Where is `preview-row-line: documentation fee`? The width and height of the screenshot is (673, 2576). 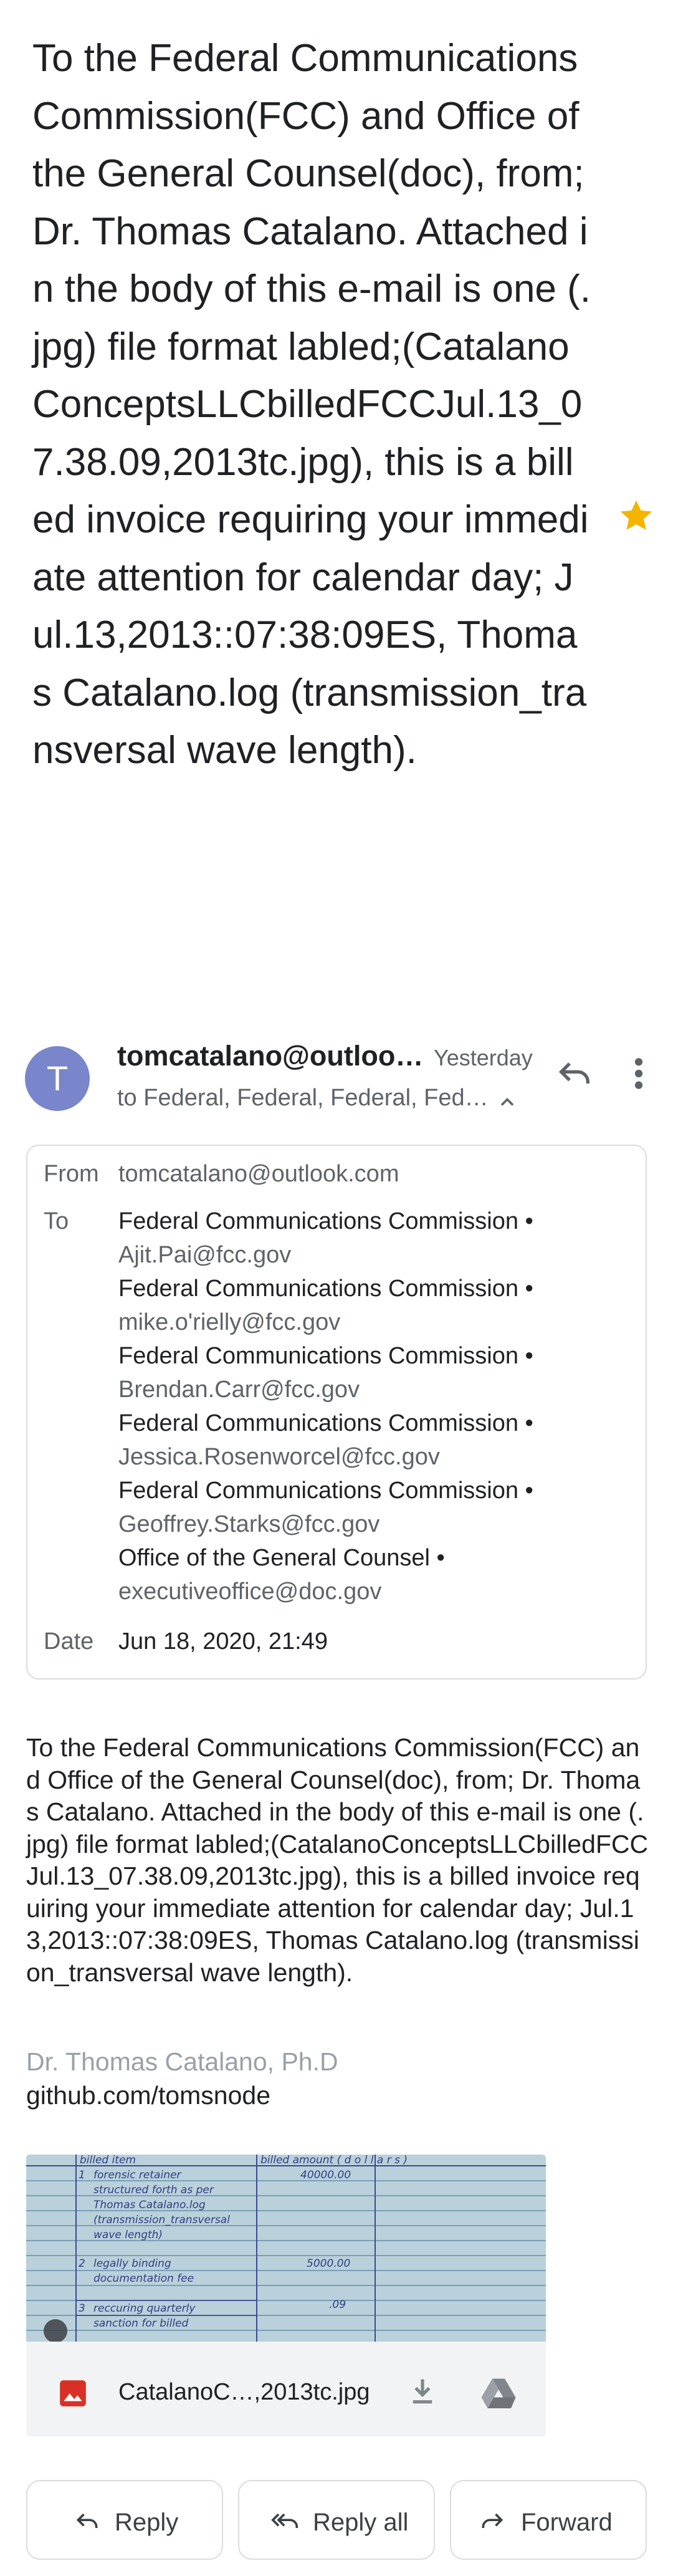 preview-row-line: documentation fee is located at coordinates (143, 2278).